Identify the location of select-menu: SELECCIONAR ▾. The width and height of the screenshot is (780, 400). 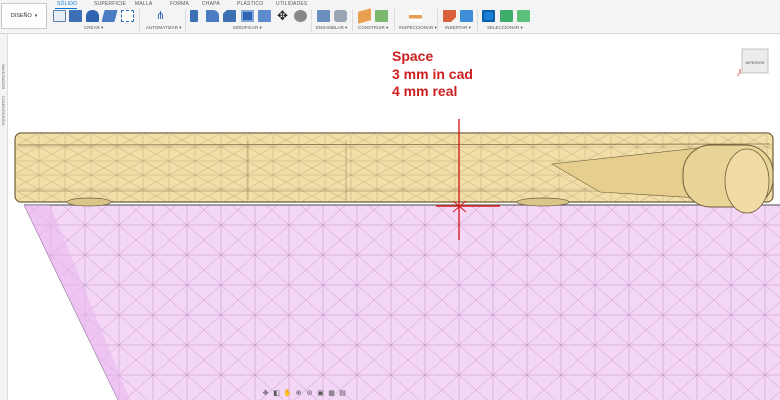
(505, 28).